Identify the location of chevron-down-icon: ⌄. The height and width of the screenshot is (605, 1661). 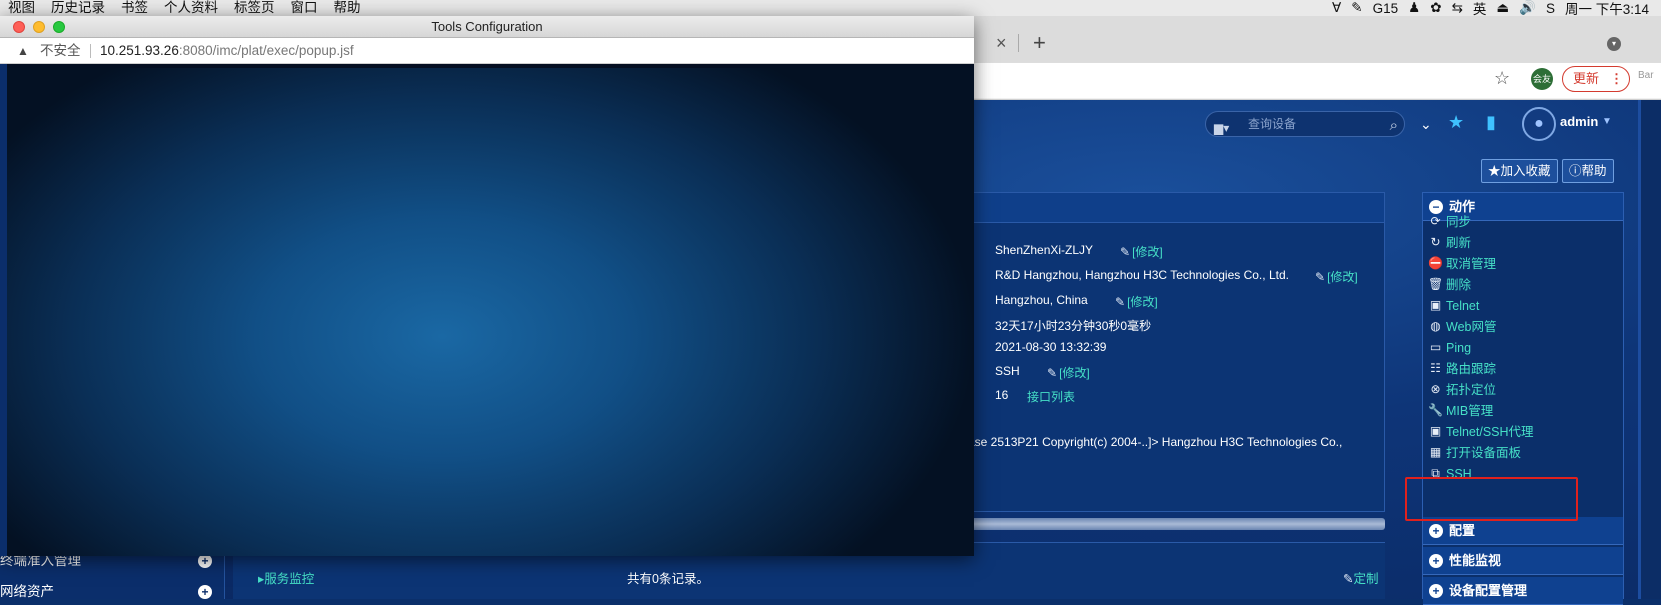
(1426, 124).